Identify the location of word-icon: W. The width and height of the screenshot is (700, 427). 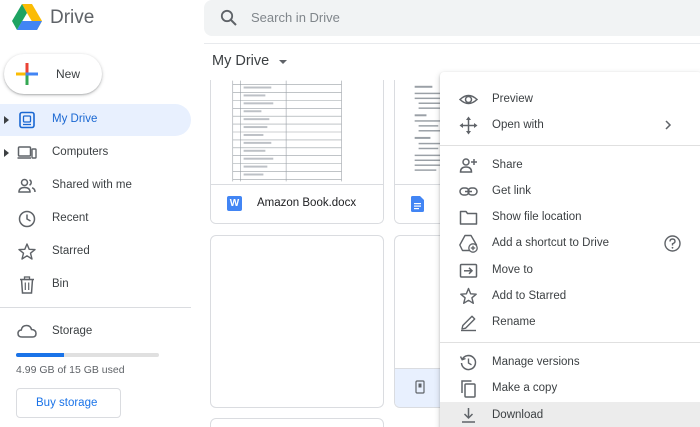
(234, 203).